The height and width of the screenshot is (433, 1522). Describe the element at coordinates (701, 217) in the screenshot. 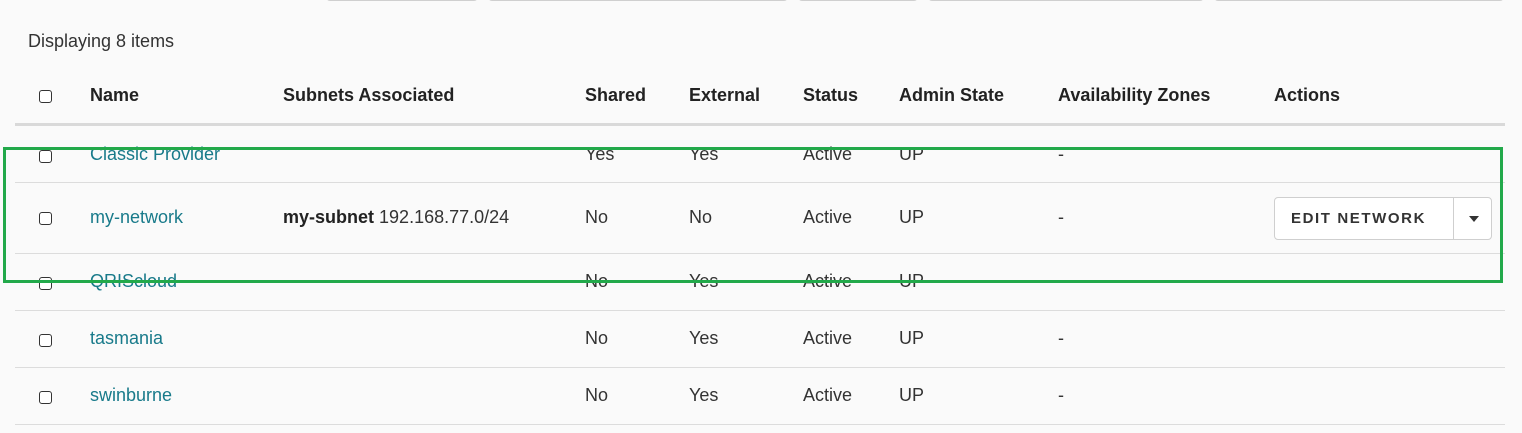

I see `external-value: No` at that location.